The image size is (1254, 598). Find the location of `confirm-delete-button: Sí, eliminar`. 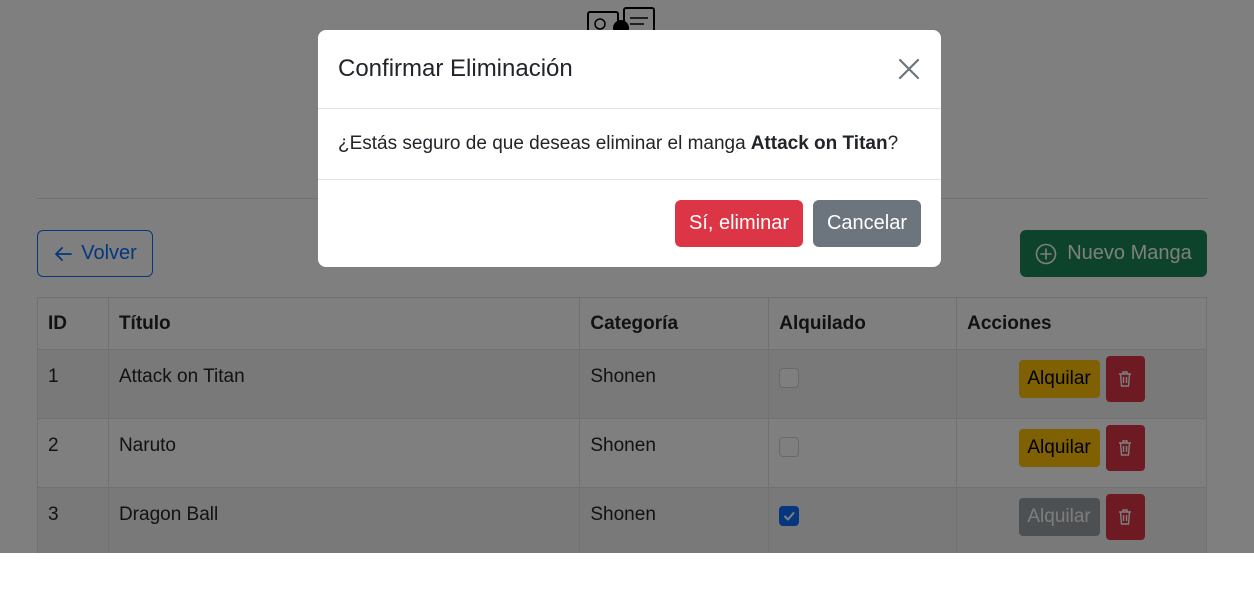

confirm-delete-button: Sí, eliminar is located at coordinates (739, 223).